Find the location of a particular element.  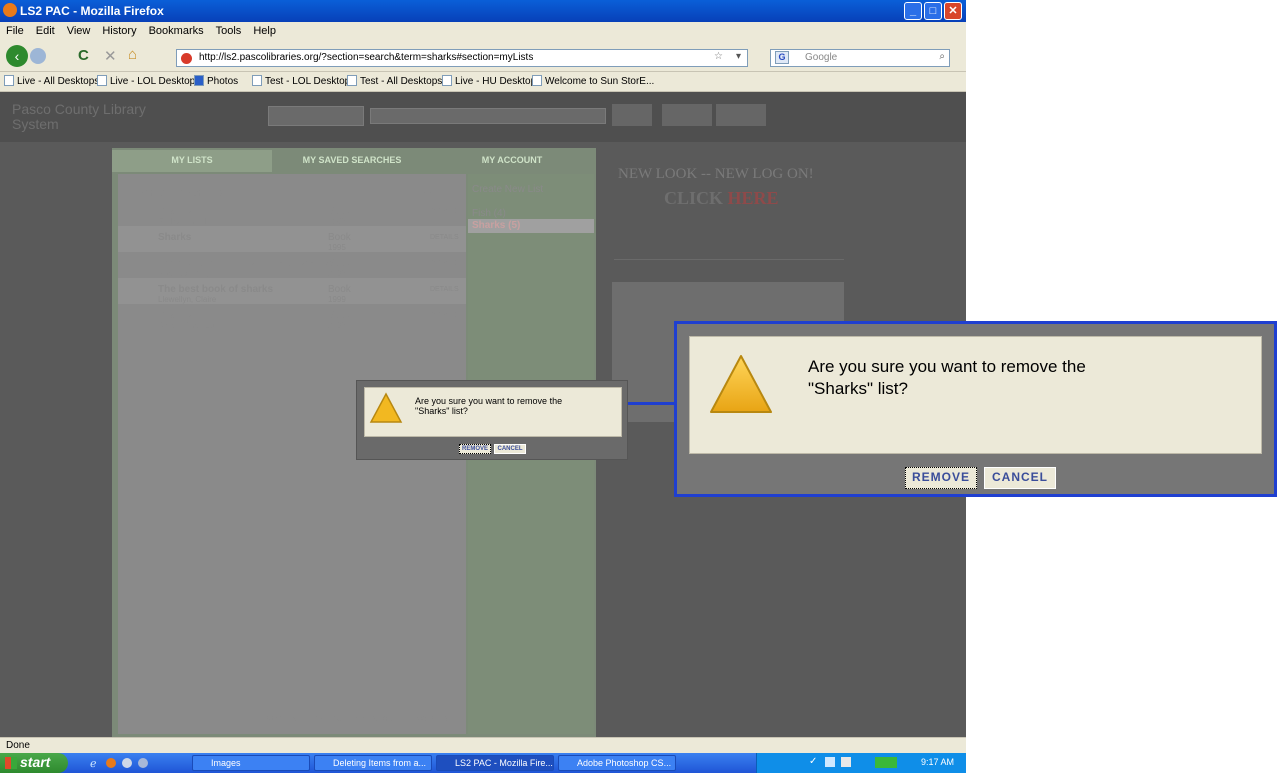

item-author: Llewellyn, Claire is located at coordinates (187, 299).